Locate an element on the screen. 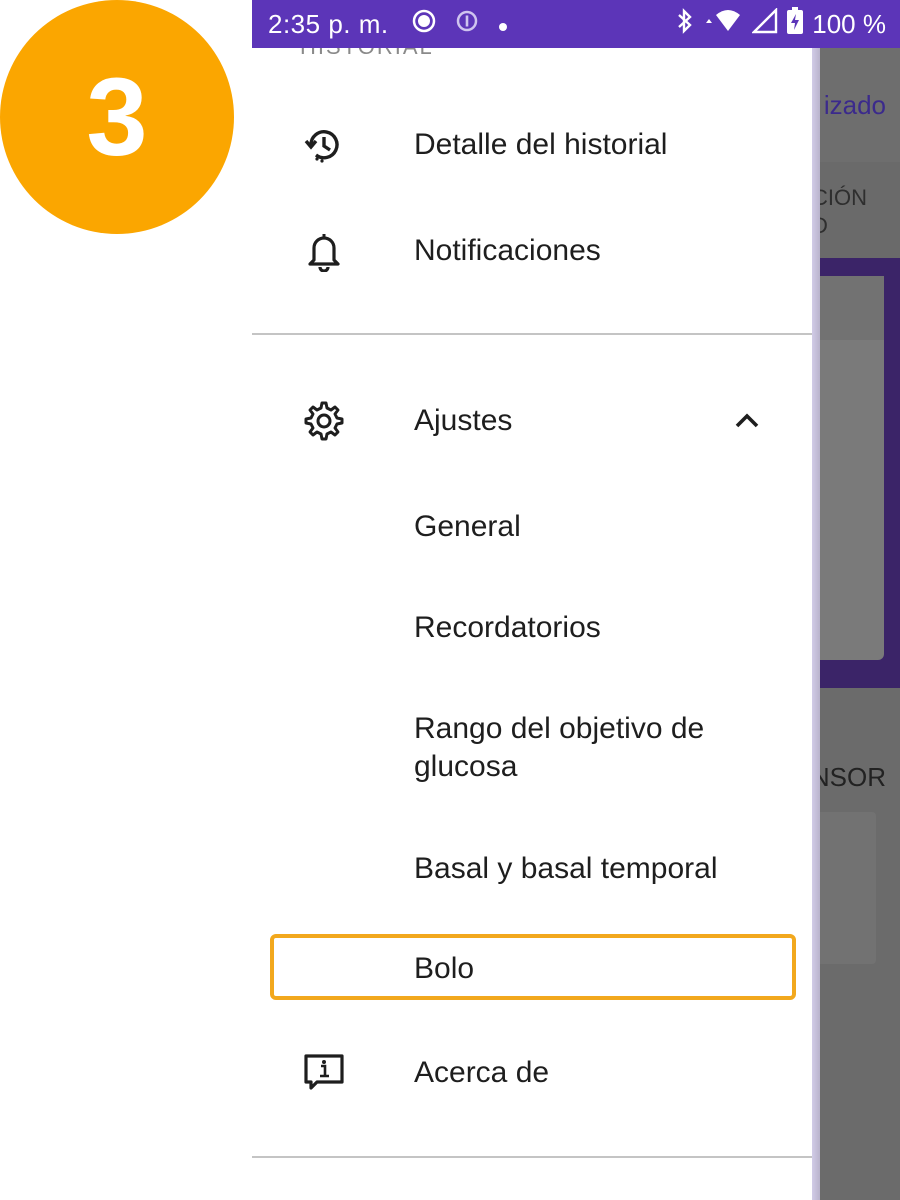 The height and width of the screenshot is (1200, 900). drawer-divider is located at coordinates (532, 334).